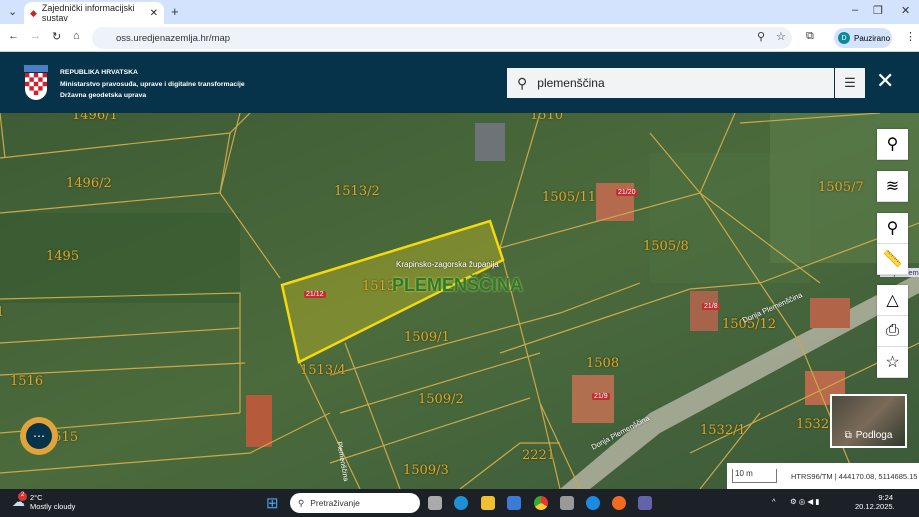 This screenshot has height=517, width=919. What do you see at coordinates (892, 331) in the screenshot?
I see `print-icon: ⎙` at bounding box center [892, 331].